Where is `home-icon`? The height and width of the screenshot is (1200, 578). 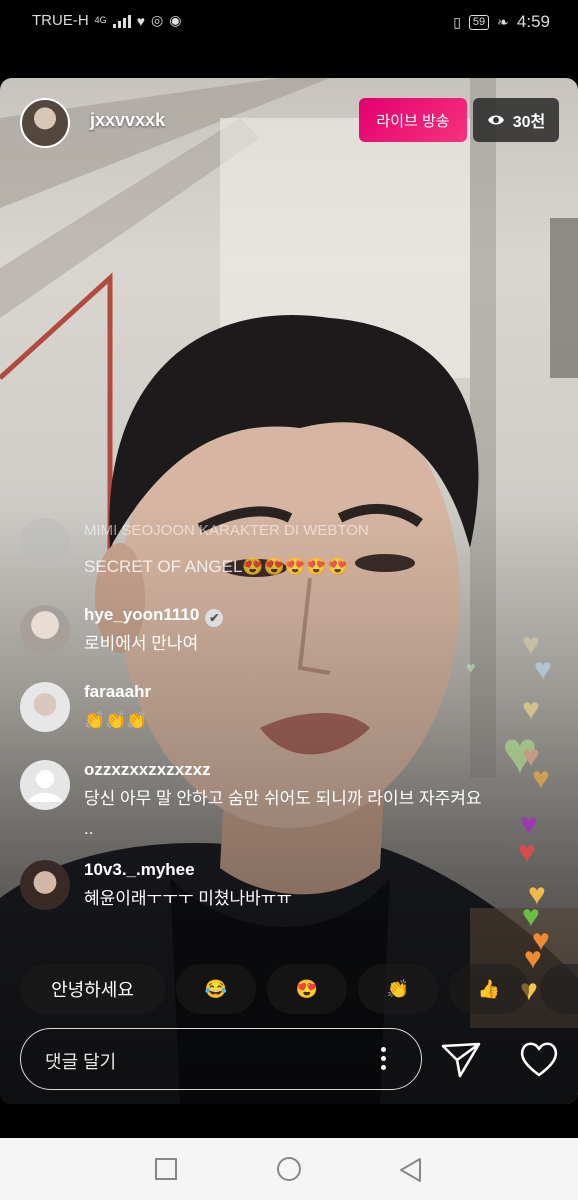
home-icon is located at coordinates (289, 1171).